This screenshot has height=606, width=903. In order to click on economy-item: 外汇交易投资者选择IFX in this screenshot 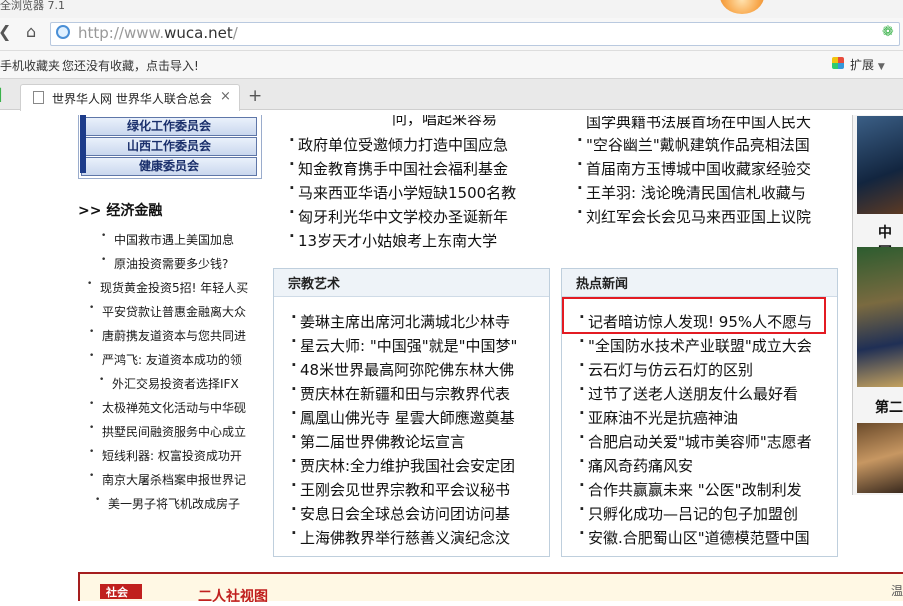, I will do `click(169, 383)`.